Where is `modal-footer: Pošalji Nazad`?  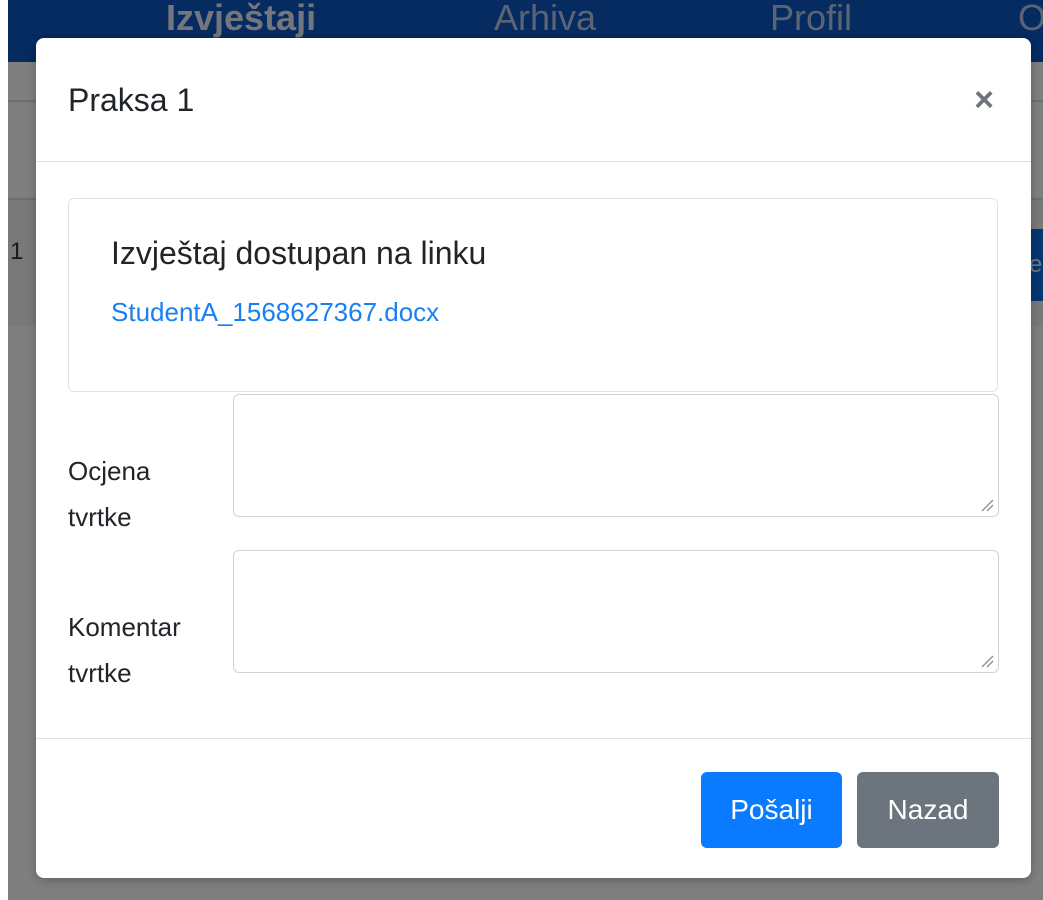
modal-footer: Pošalji Nazad is located at coordinates (533, 808).